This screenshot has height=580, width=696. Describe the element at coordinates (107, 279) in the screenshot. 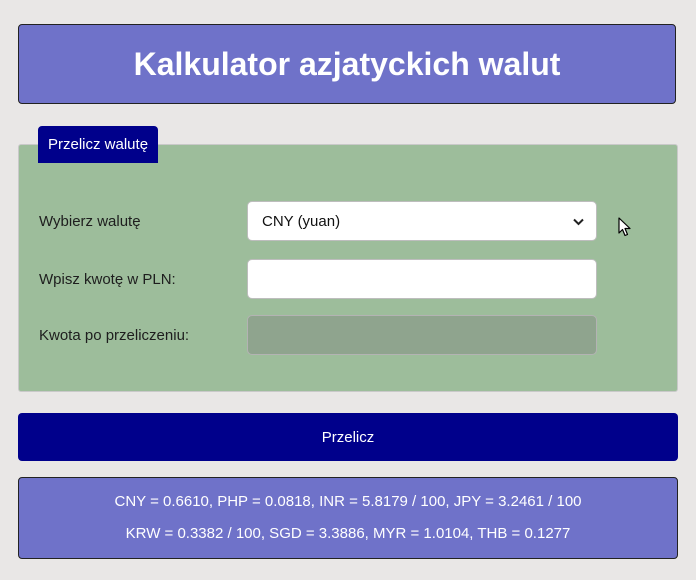

I see `amount-label: Wpisz kwotę w PLN:` at that location.